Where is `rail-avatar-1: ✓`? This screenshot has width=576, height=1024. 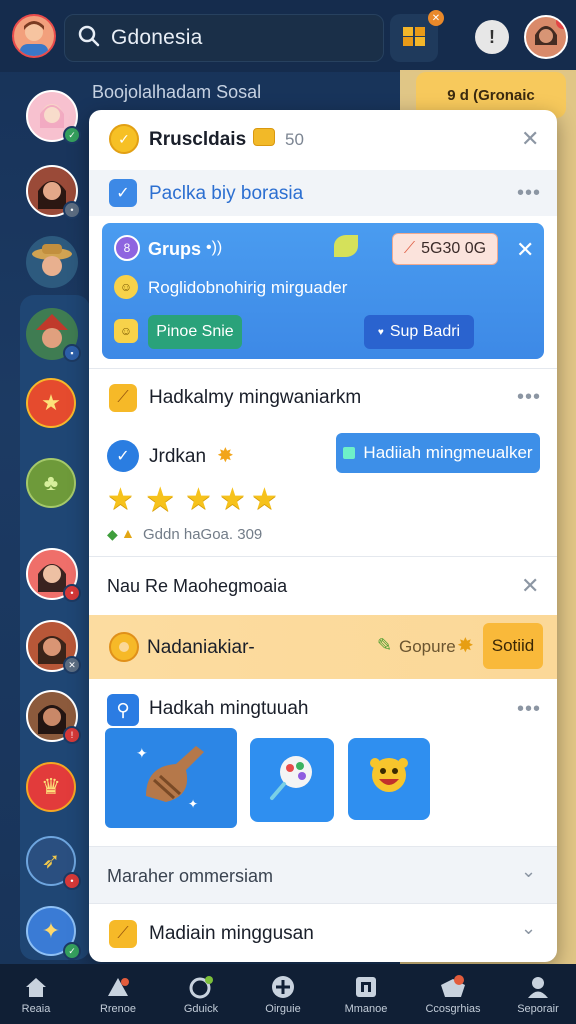 rail-avatar-1: ✓ is located at coordinates (53, 117).